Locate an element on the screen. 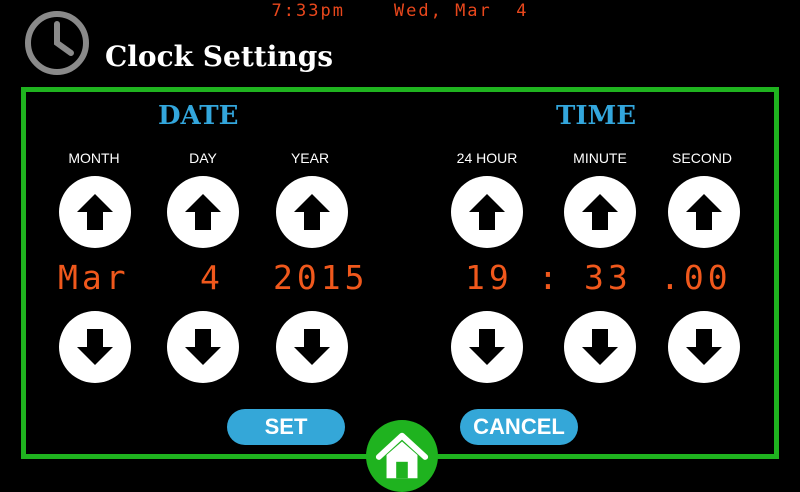 This screenshot has height=492, width=800. home-button is located at coordinates (402, 456).